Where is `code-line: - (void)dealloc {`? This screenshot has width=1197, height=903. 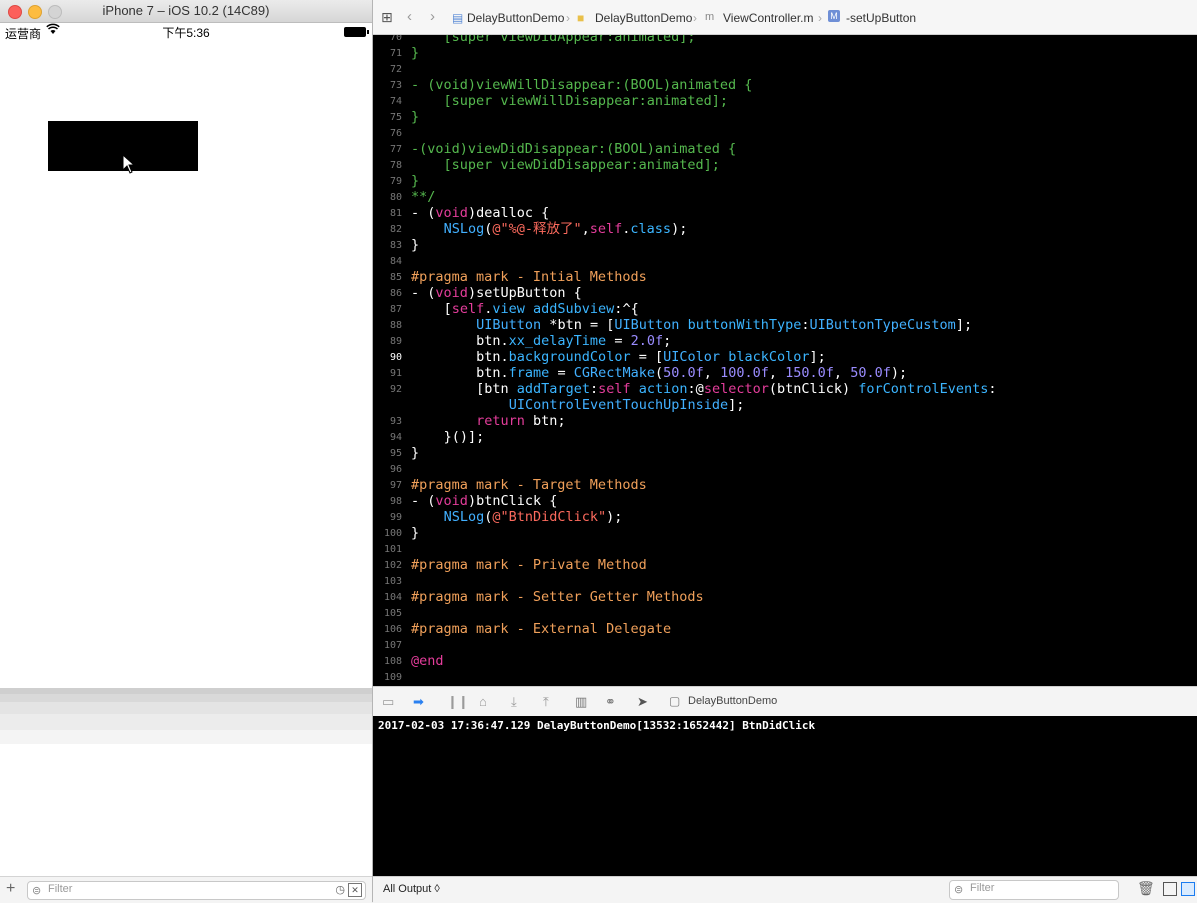
code-line: - (void)dealloc { is located at coordinates (480, 213).